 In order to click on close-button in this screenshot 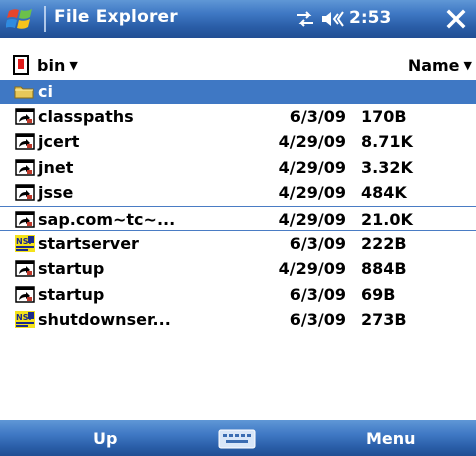, I will do `click(456, 19)`.